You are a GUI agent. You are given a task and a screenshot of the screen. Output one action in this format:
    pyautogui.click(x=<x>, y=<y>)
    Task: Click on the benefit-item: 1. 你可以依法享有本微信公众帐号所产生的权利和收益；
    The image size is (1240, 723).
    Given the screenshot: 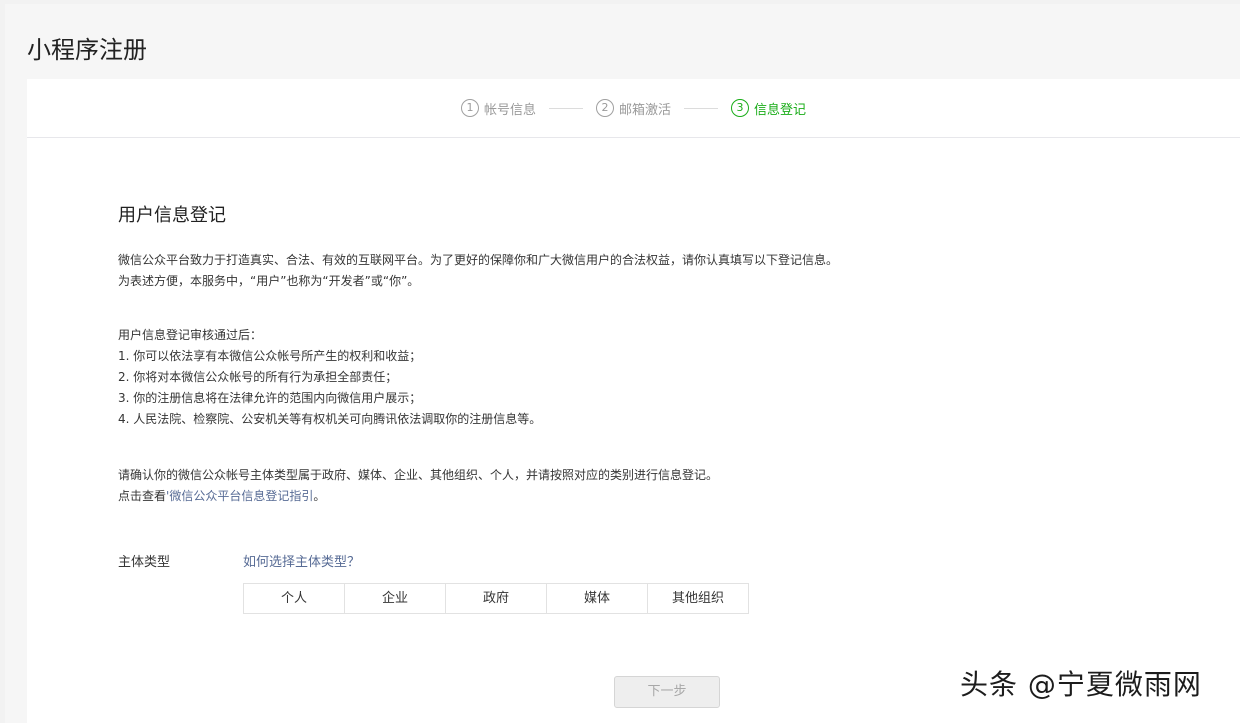 What is the action you would take?
    pyautogui.click(x=270, y=356)
    